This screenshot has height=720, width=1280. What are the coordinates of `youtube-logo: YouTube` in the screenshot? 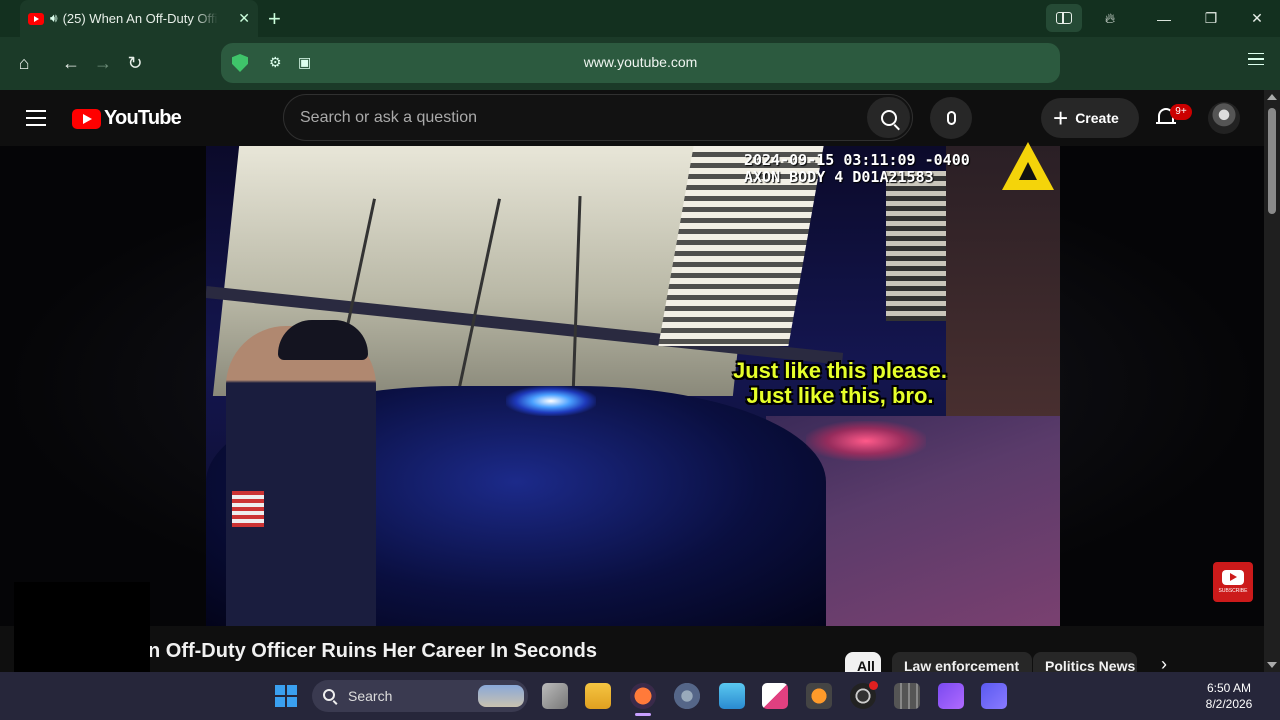 It's located at (127, 118).